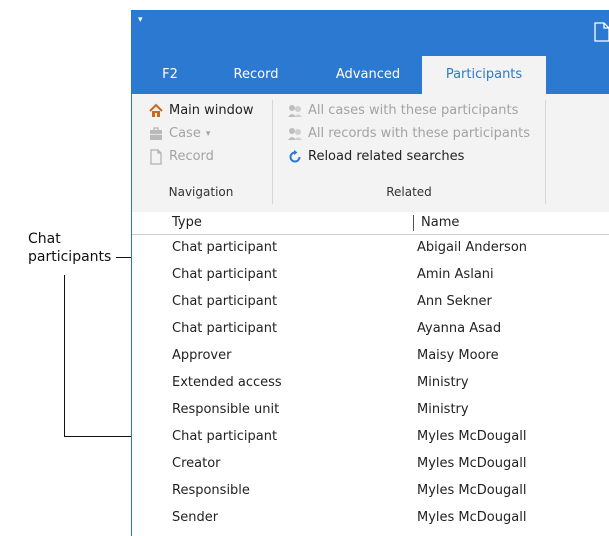 This screenshot has height=536, width=609. What do you see at coordinates (386, 156) in the screenshot?
I see `reload-label: Reload related searches` at bounding box center [386, 156].